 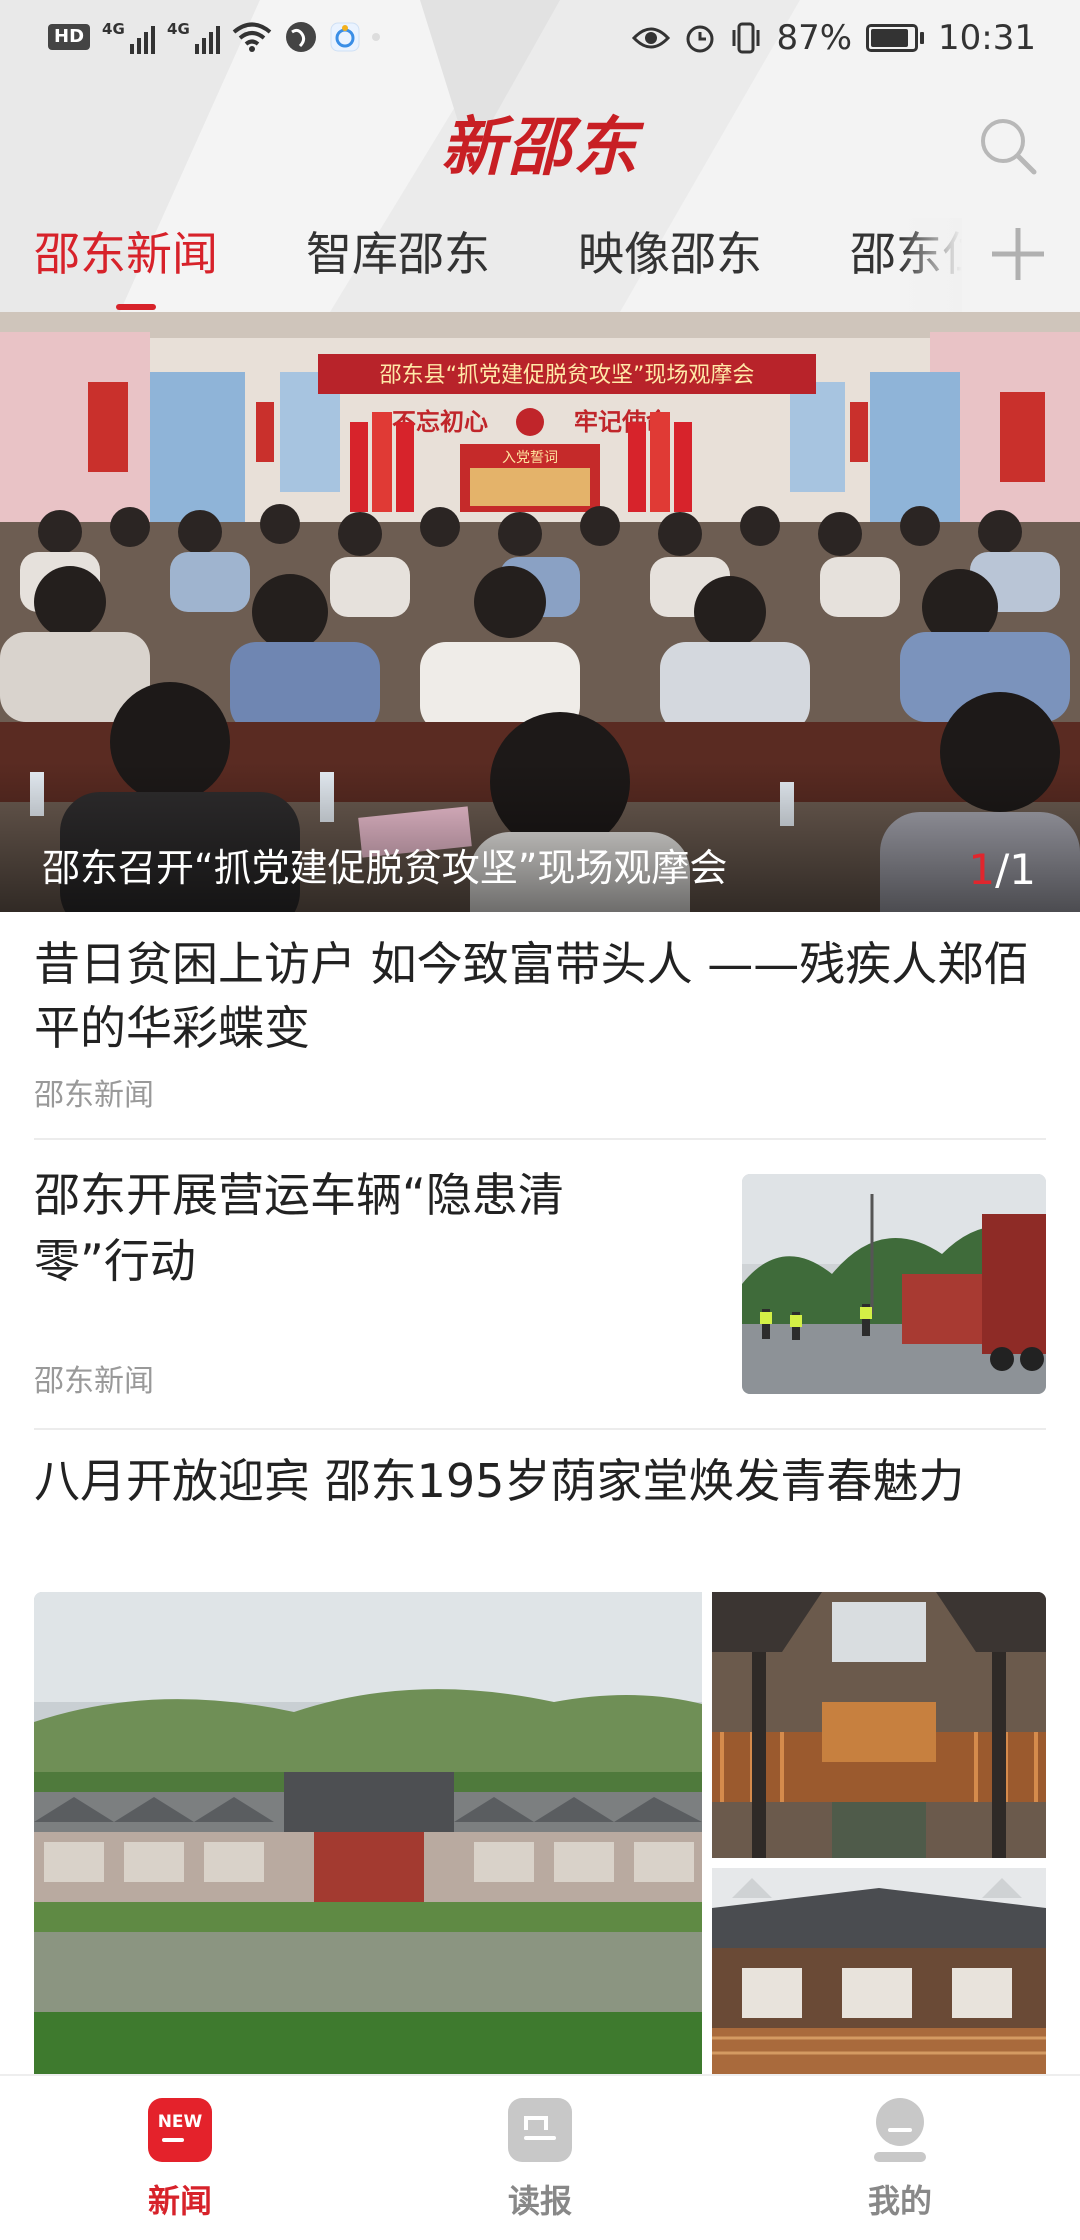 I want to click on article-item: 八月开放迎宾 邵东195岁荫家堂焕发青春魅力, so click(x=540, y=1481).